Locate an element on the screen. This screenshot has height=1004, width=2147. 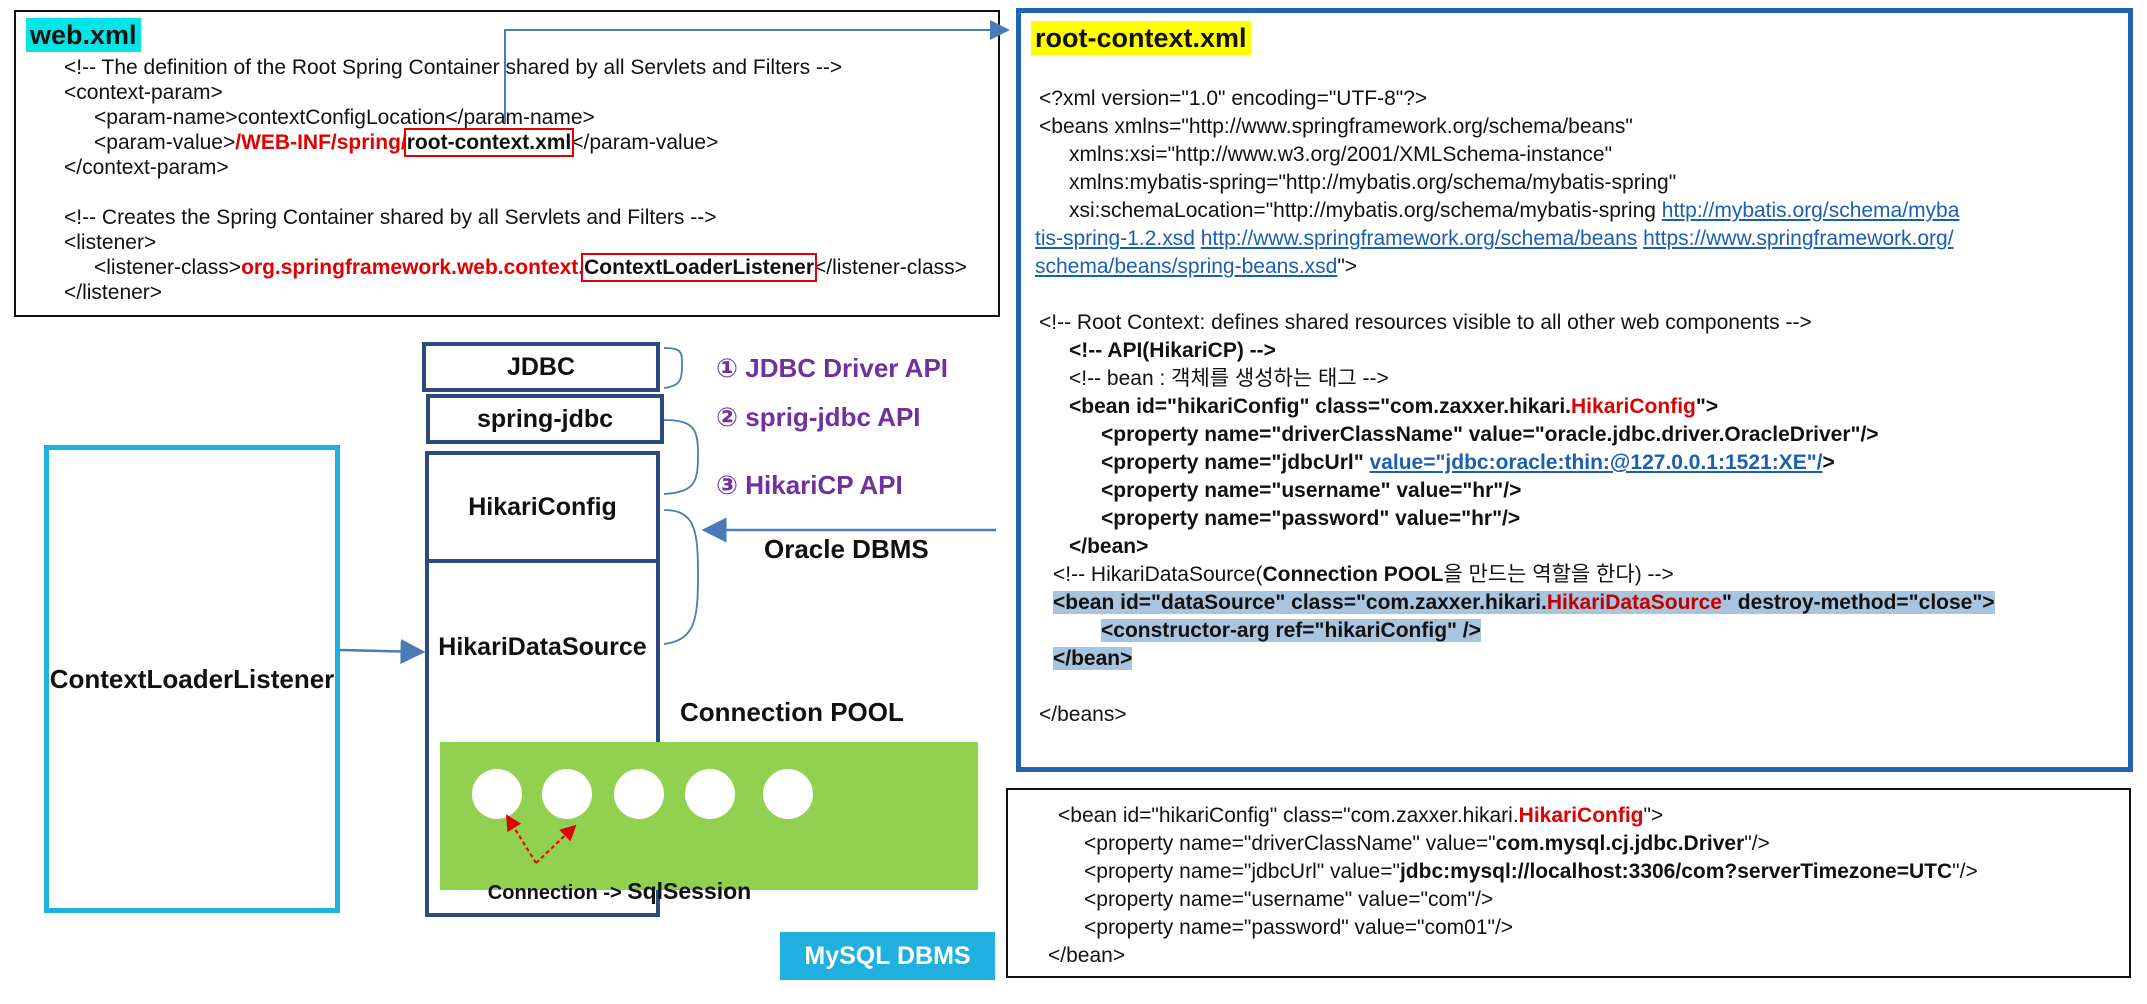
context-loader-listener-box: ContextLoaderListener is located at coordinates (192, 679).